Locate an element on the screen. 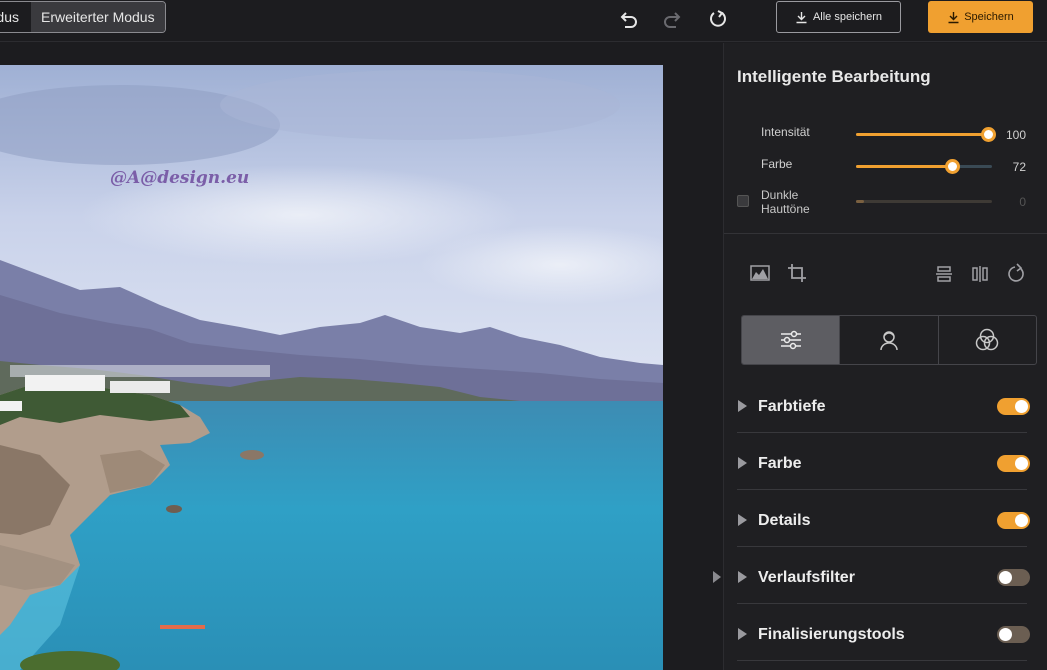 This screenshot has height=670, width=1047. advanced-mode-button: Erweiterter Modus is located at coordinates (98, 17).